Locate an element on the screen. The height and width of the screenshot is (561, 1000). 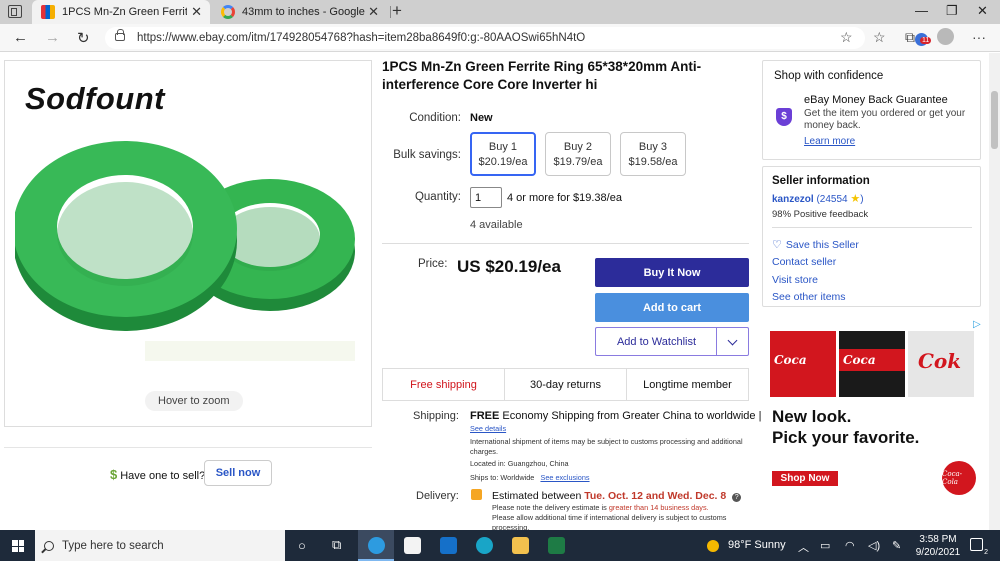
chevron-down-icon is located at coordinates (732, 340).